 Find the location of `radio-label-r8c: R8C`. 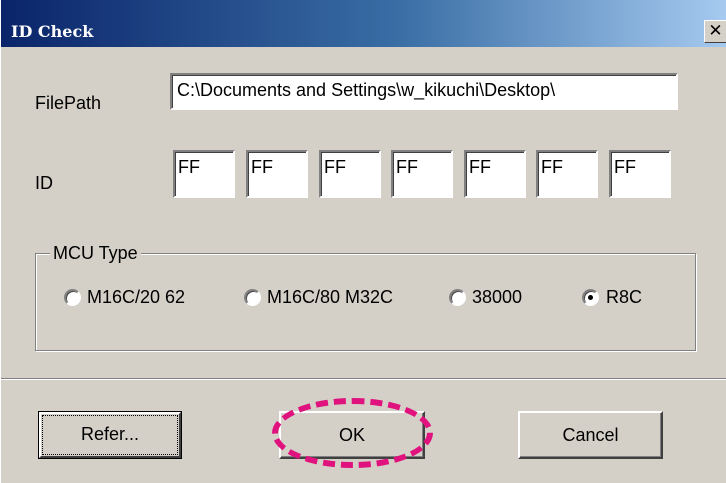

radio-label-r8c: R8C is located at coordinates (624, 297).